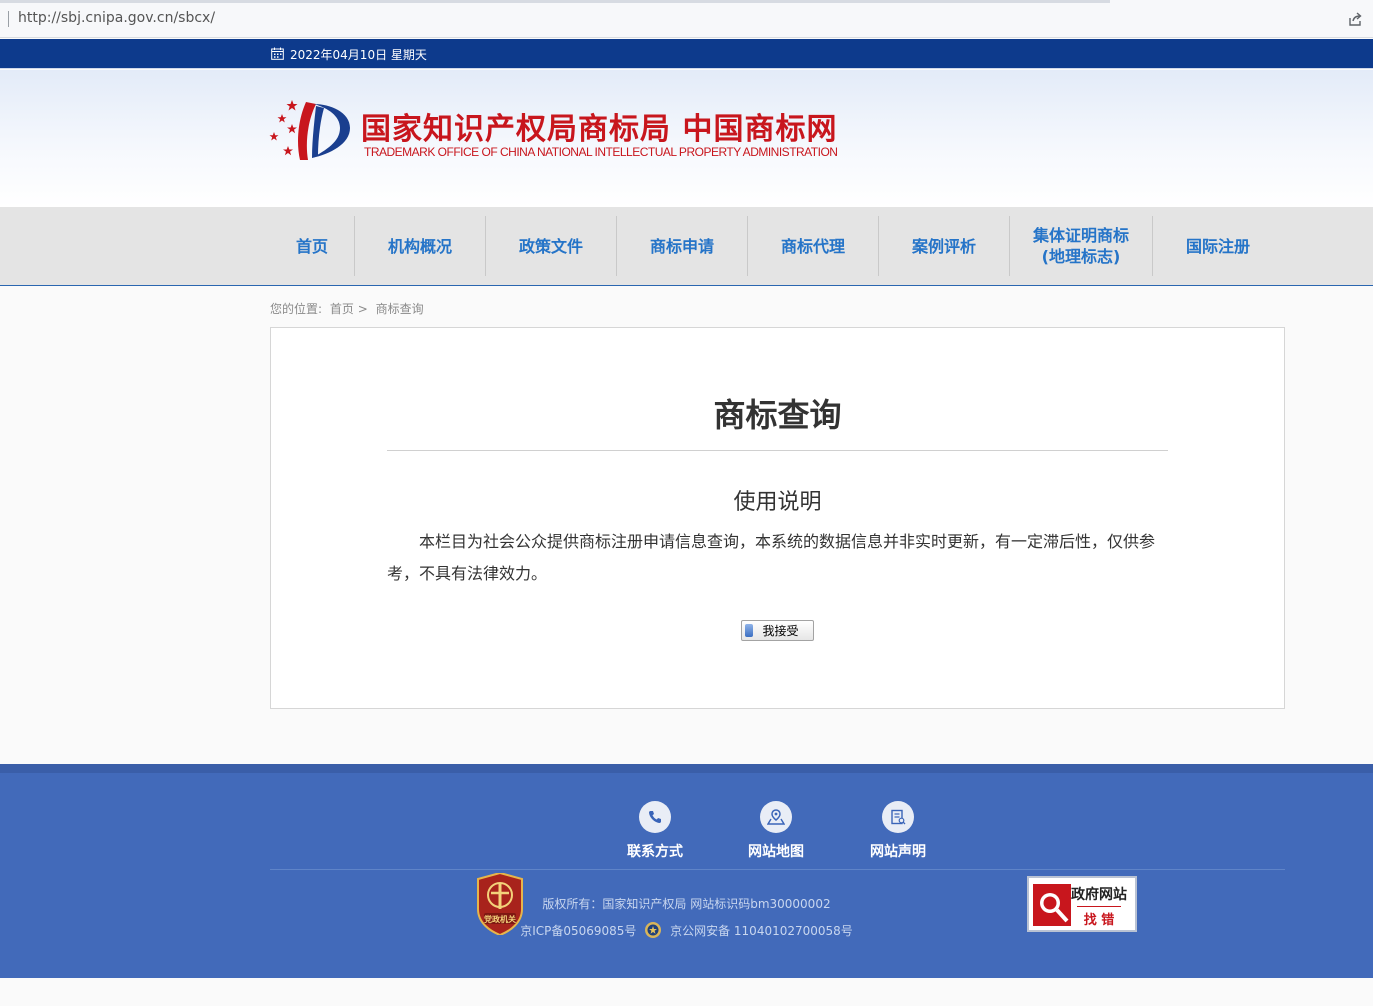 The height and width of the screenshot is (1006, 1373). Describe the element at coordinates (358, 55) in the screenshot. I see `current-date: 2022年04月10日 星期天` at that location.